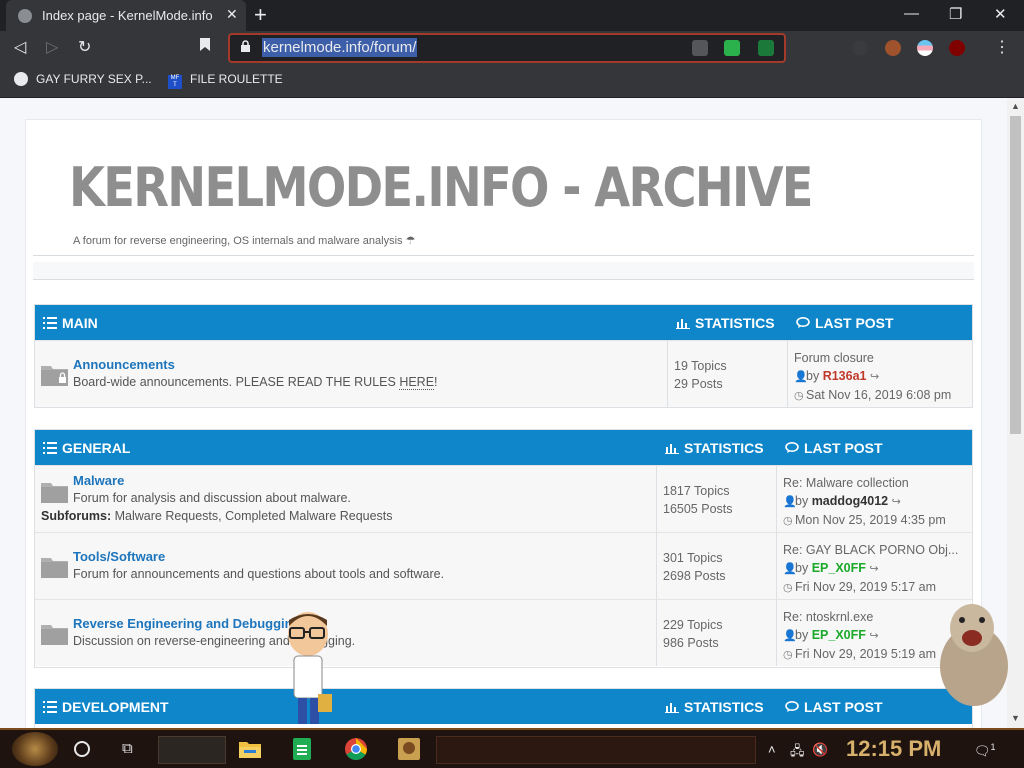 The height and width of the screenshot is (768, 1024). What do you see at coordinates (35, 749) in the screenshot?
I see `start-button` at bounding box center [35, 749].